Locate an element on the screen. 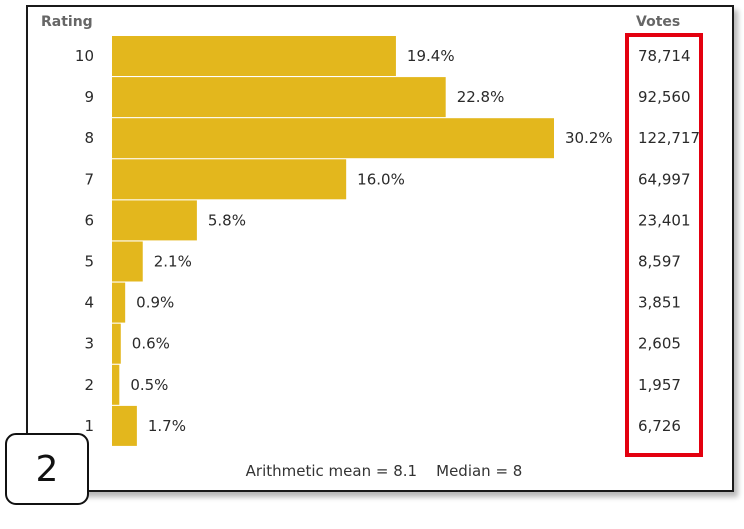 The width and height of the screenshot is (744, 529). rating-label-10: 10 is located at coordinates (84, 56).